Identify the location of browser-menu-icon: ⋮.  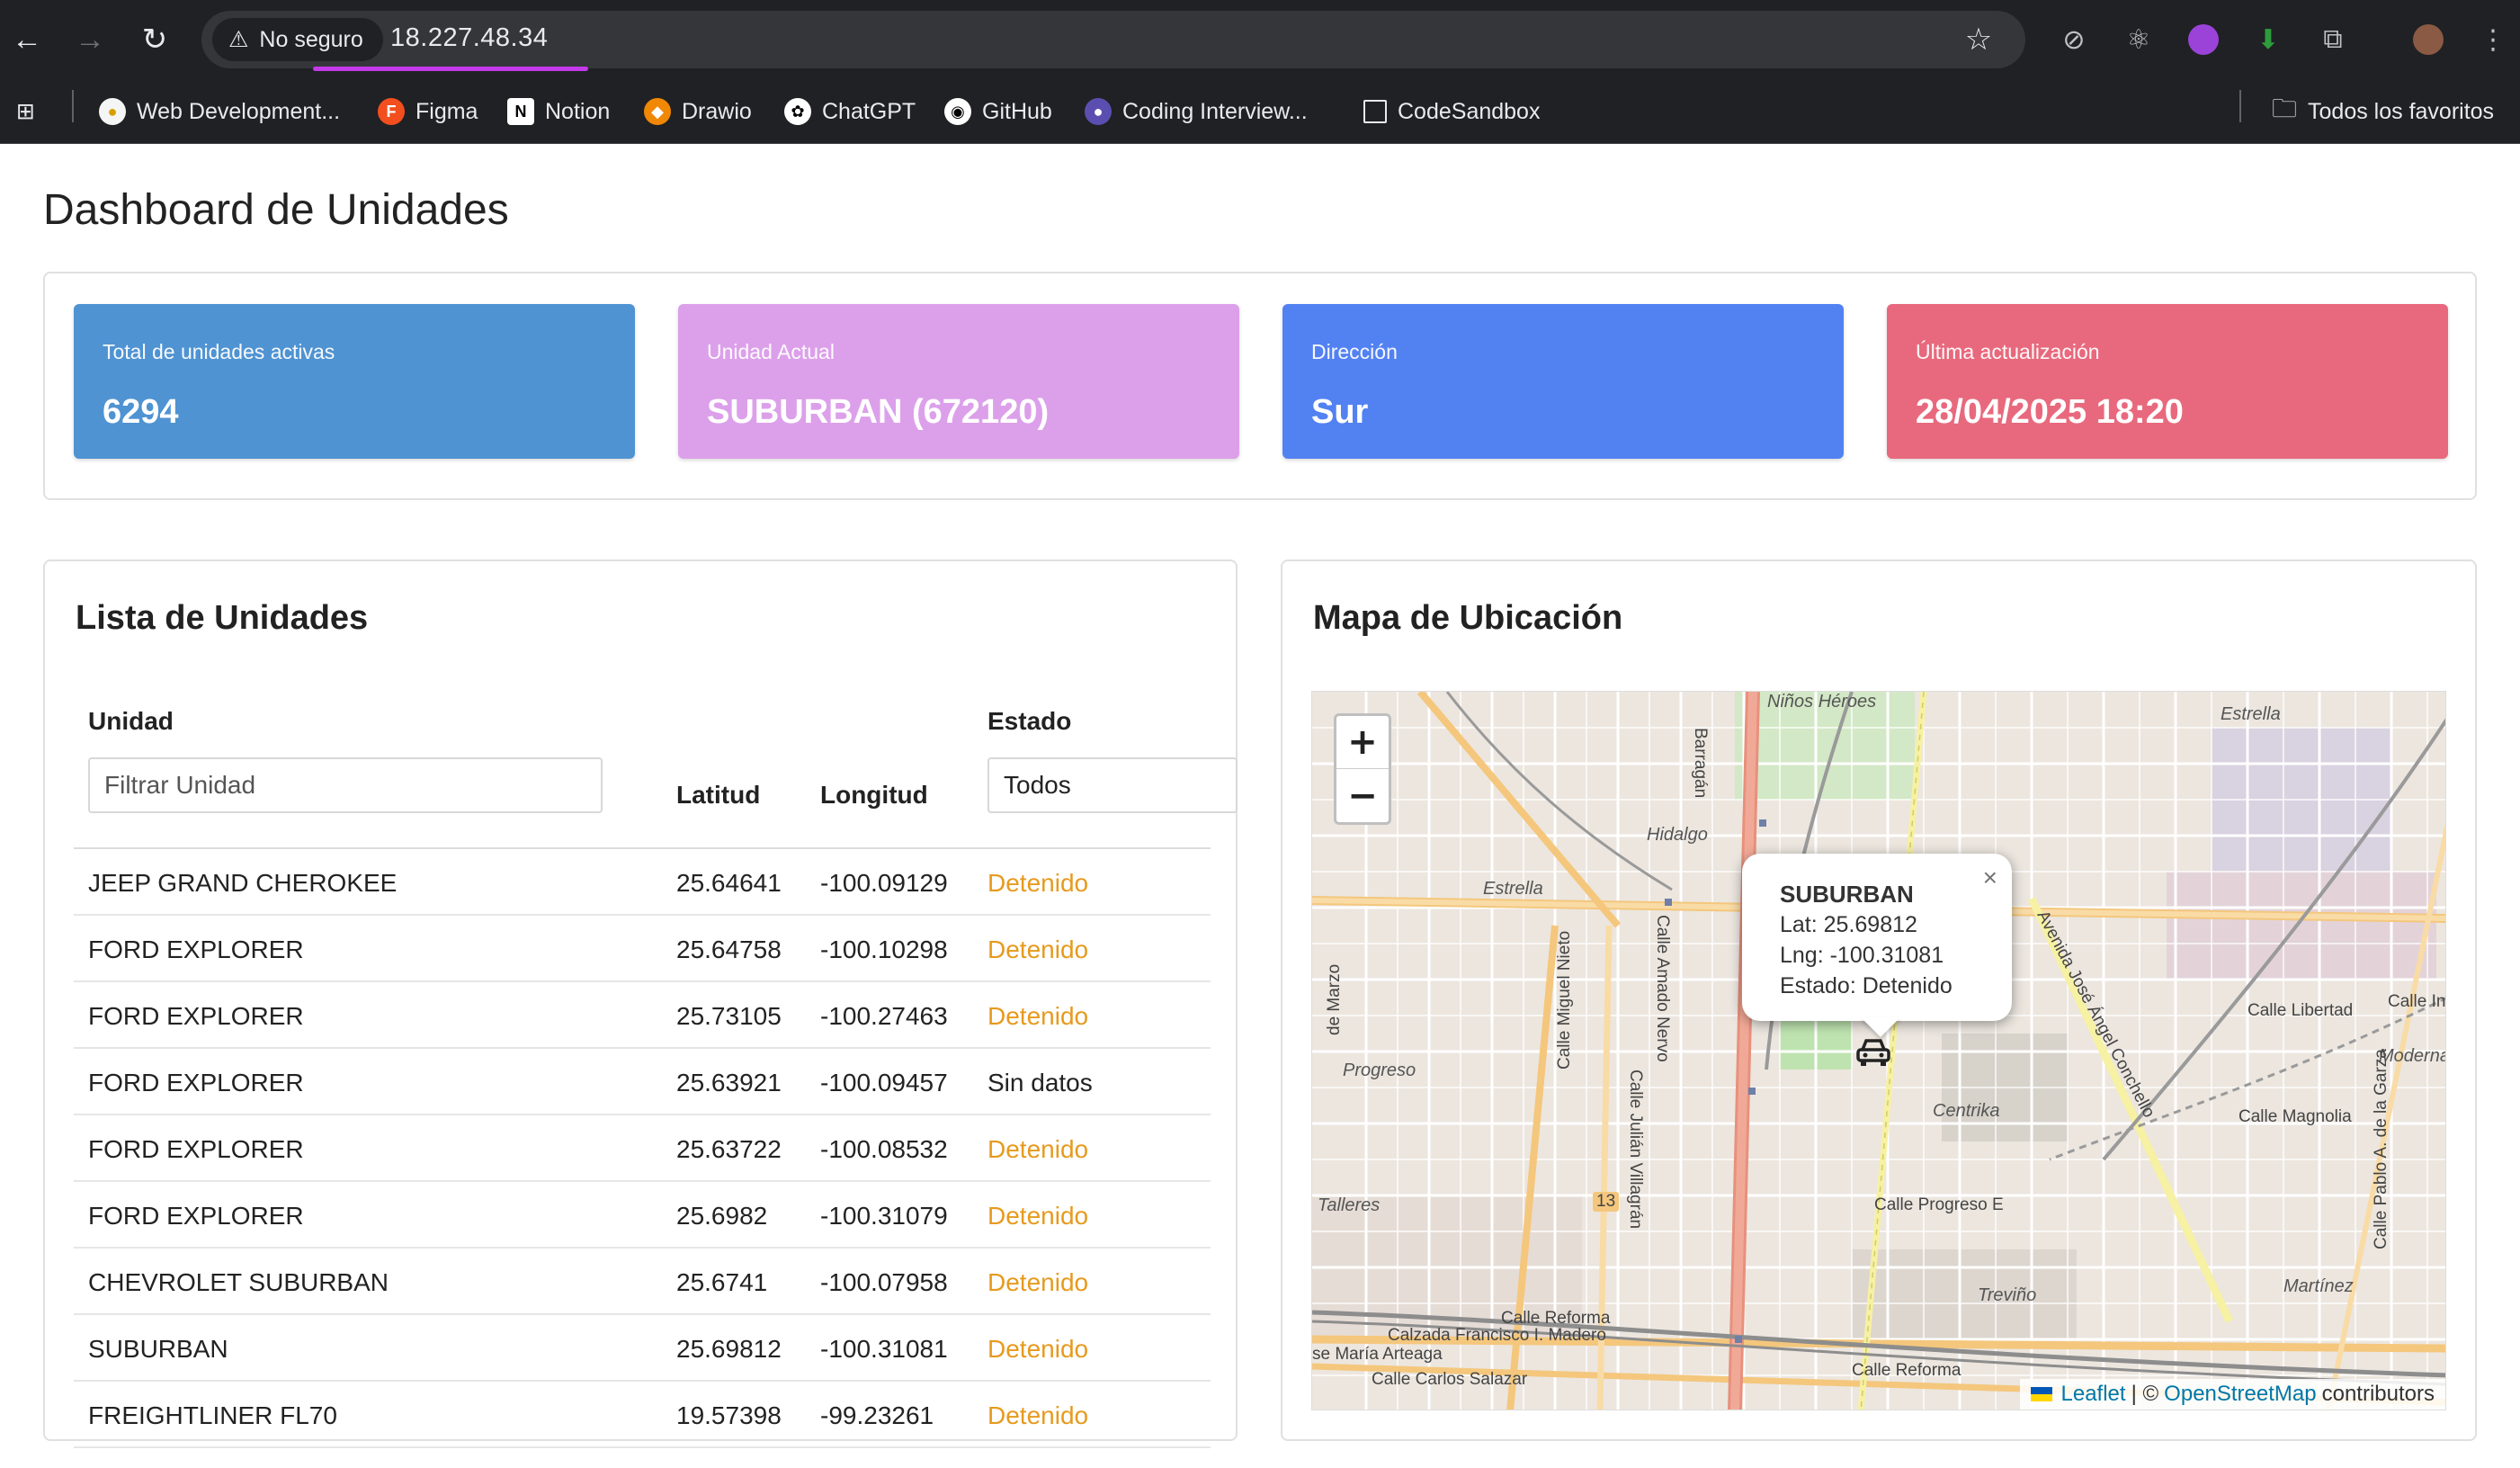
(2493, 39).